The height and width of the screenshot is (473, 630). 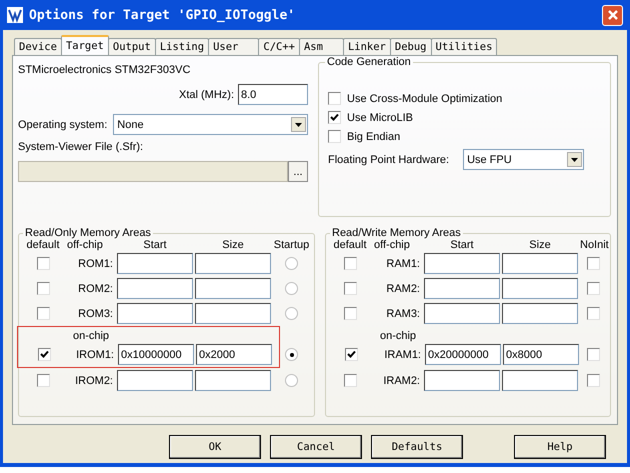 What do you see at coordinates (541, 354) in the screenshot?
I see `size-field: 0x8000` at bounding box center [541, 354].